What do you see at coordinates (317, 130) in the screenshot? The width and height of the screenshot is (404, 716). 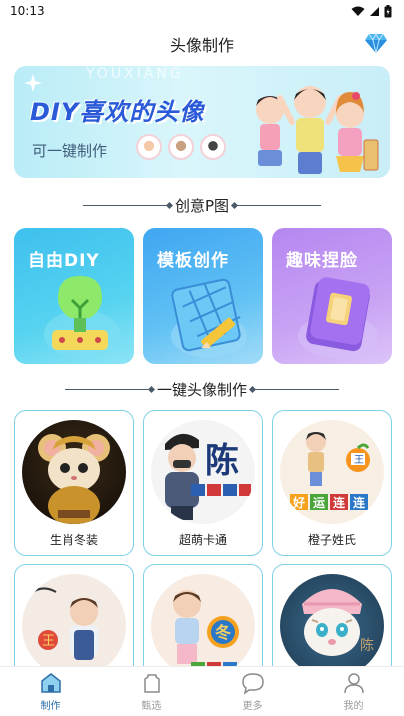 I see `kids-illustration` at bounding box center [317, 130].